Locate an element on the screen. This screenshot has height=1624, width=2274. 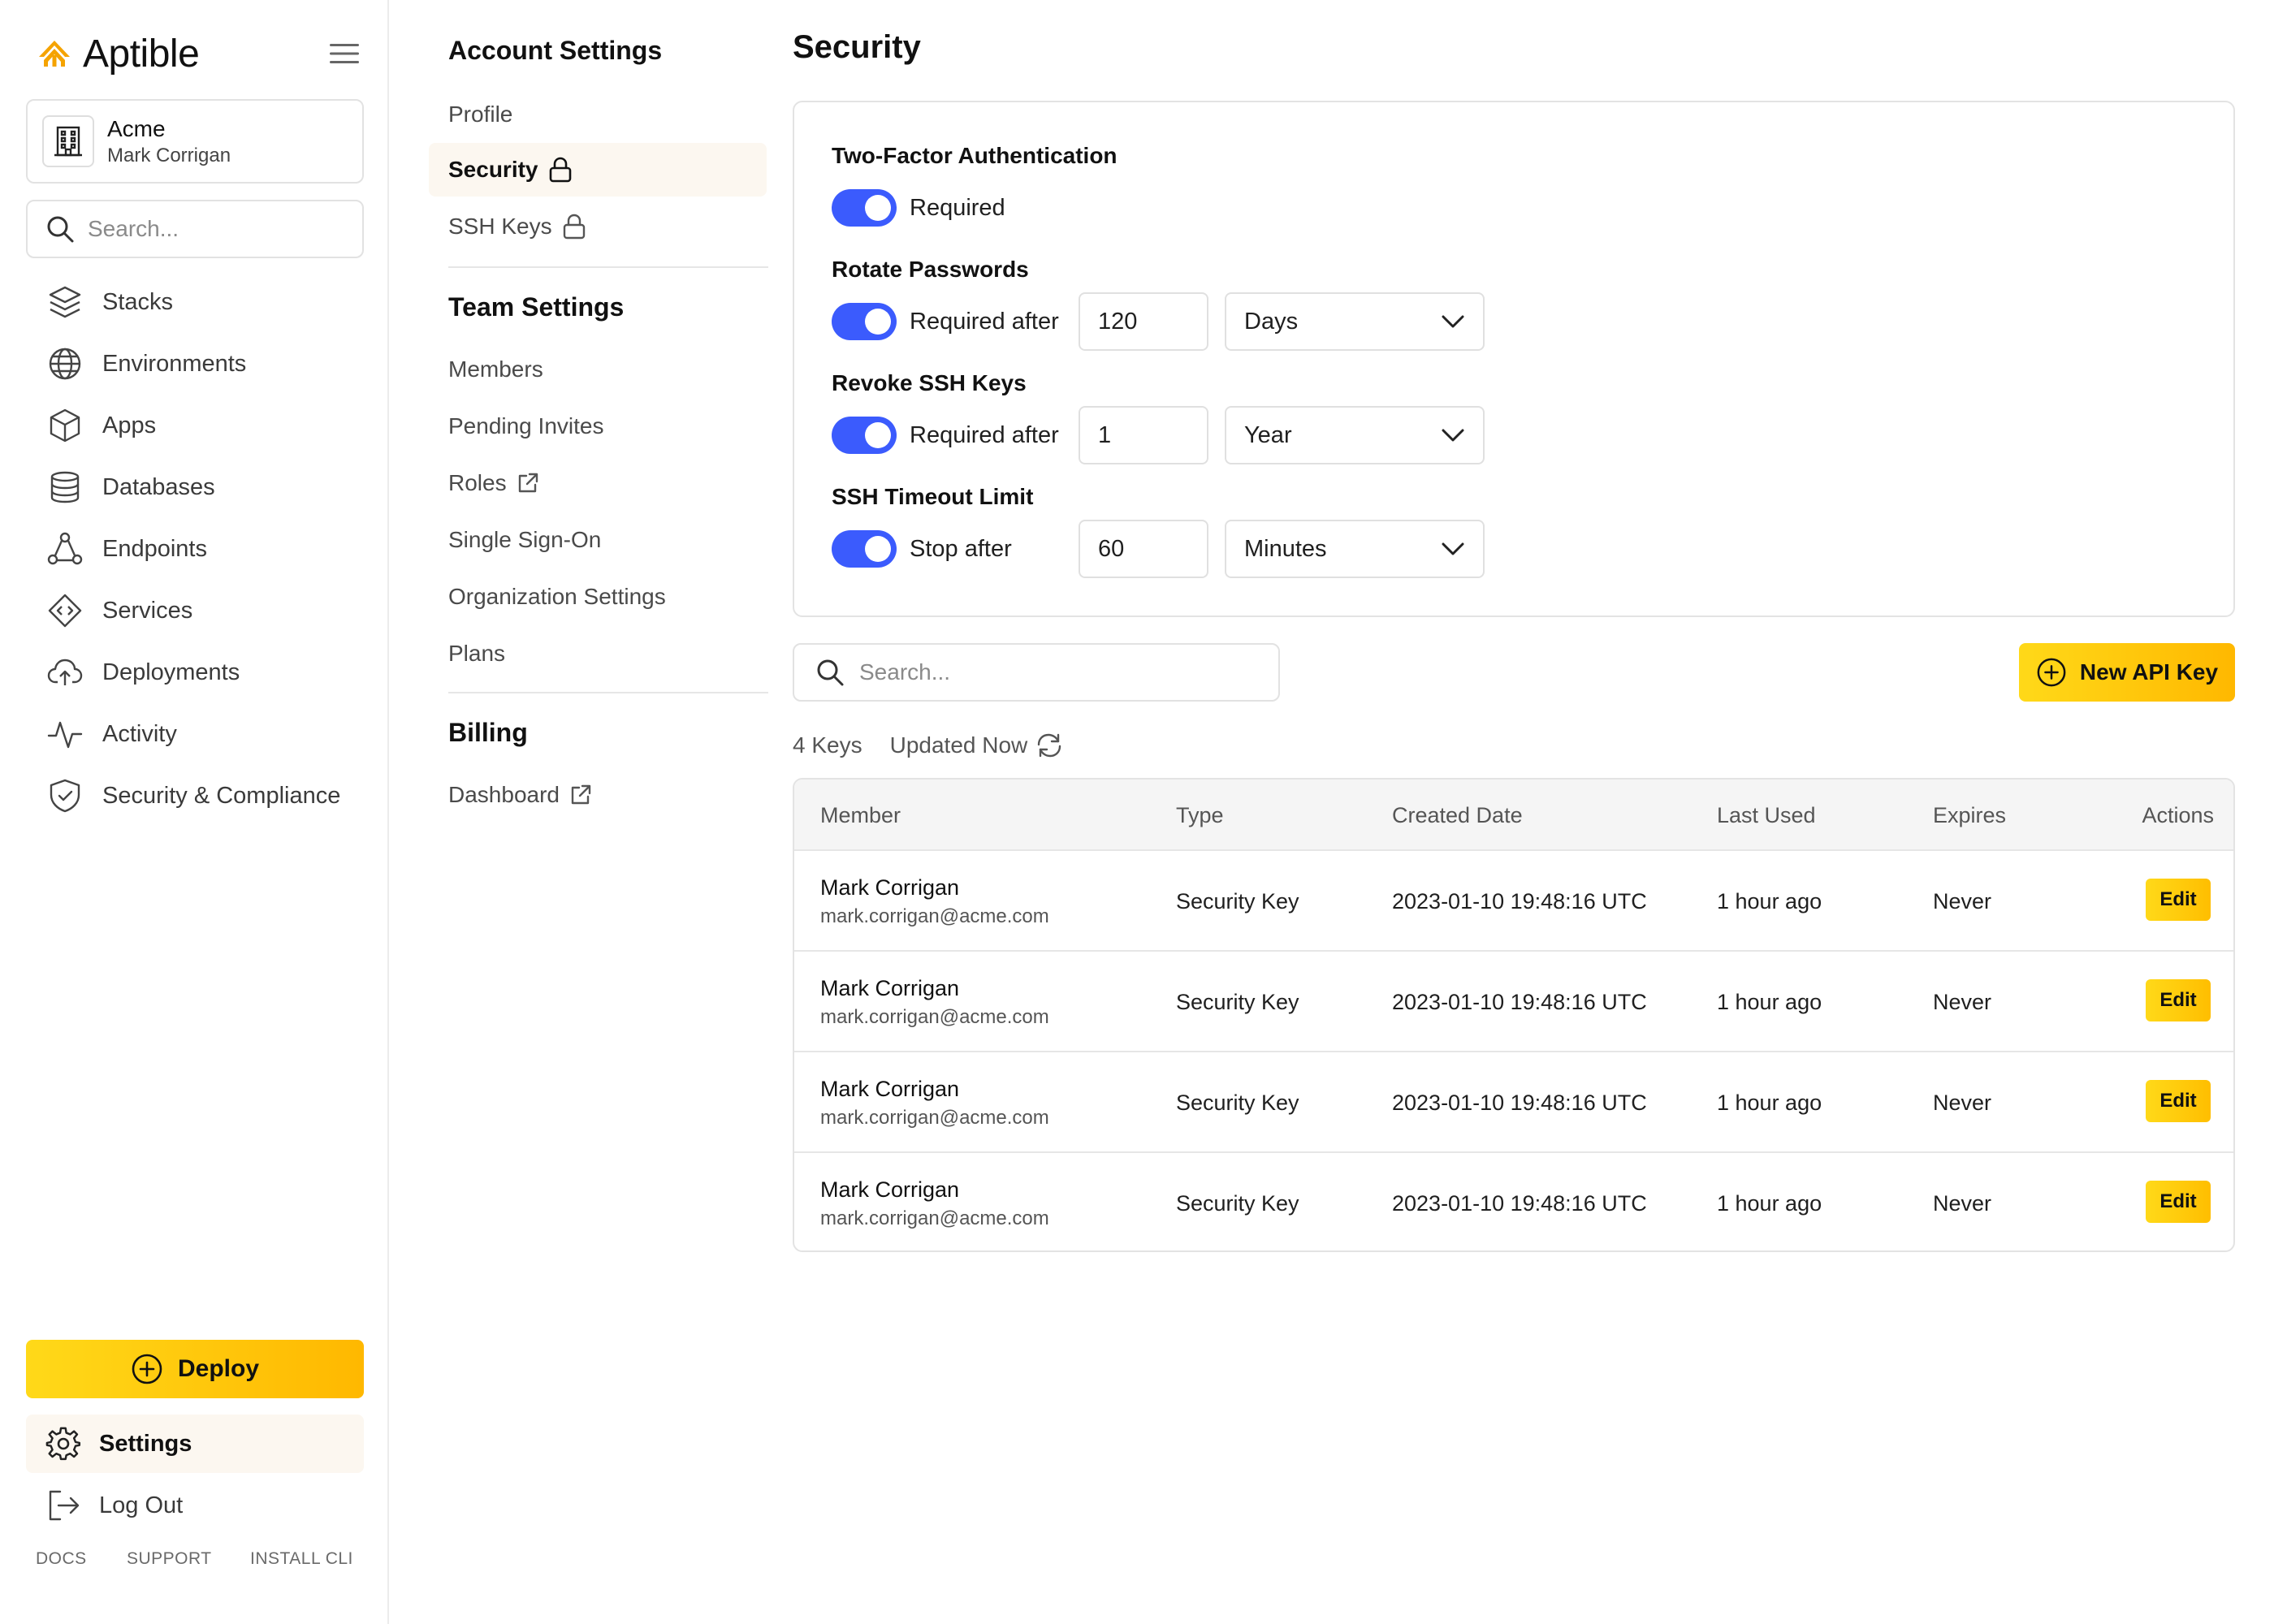
code-diamond-icon is located at coordinates (64, 611).